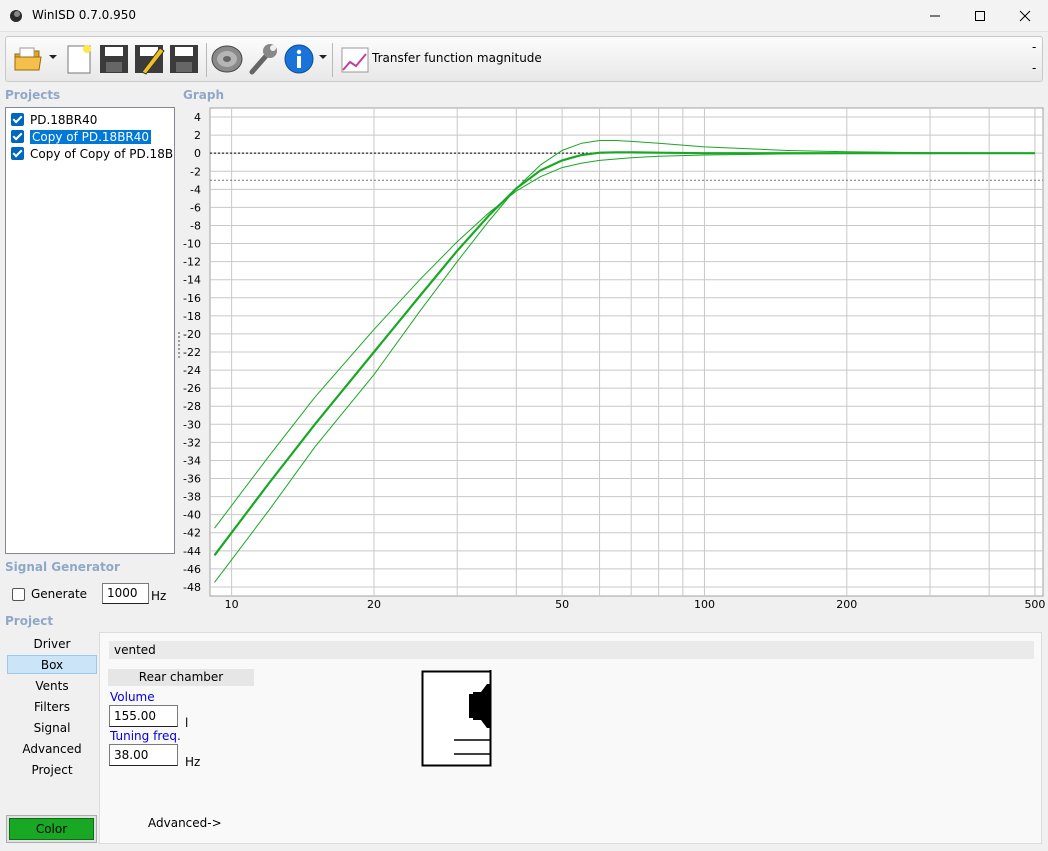  Describe the element at coordinates (192, 280) in the screenshot. I see `y-tick-label: -14` at that location.